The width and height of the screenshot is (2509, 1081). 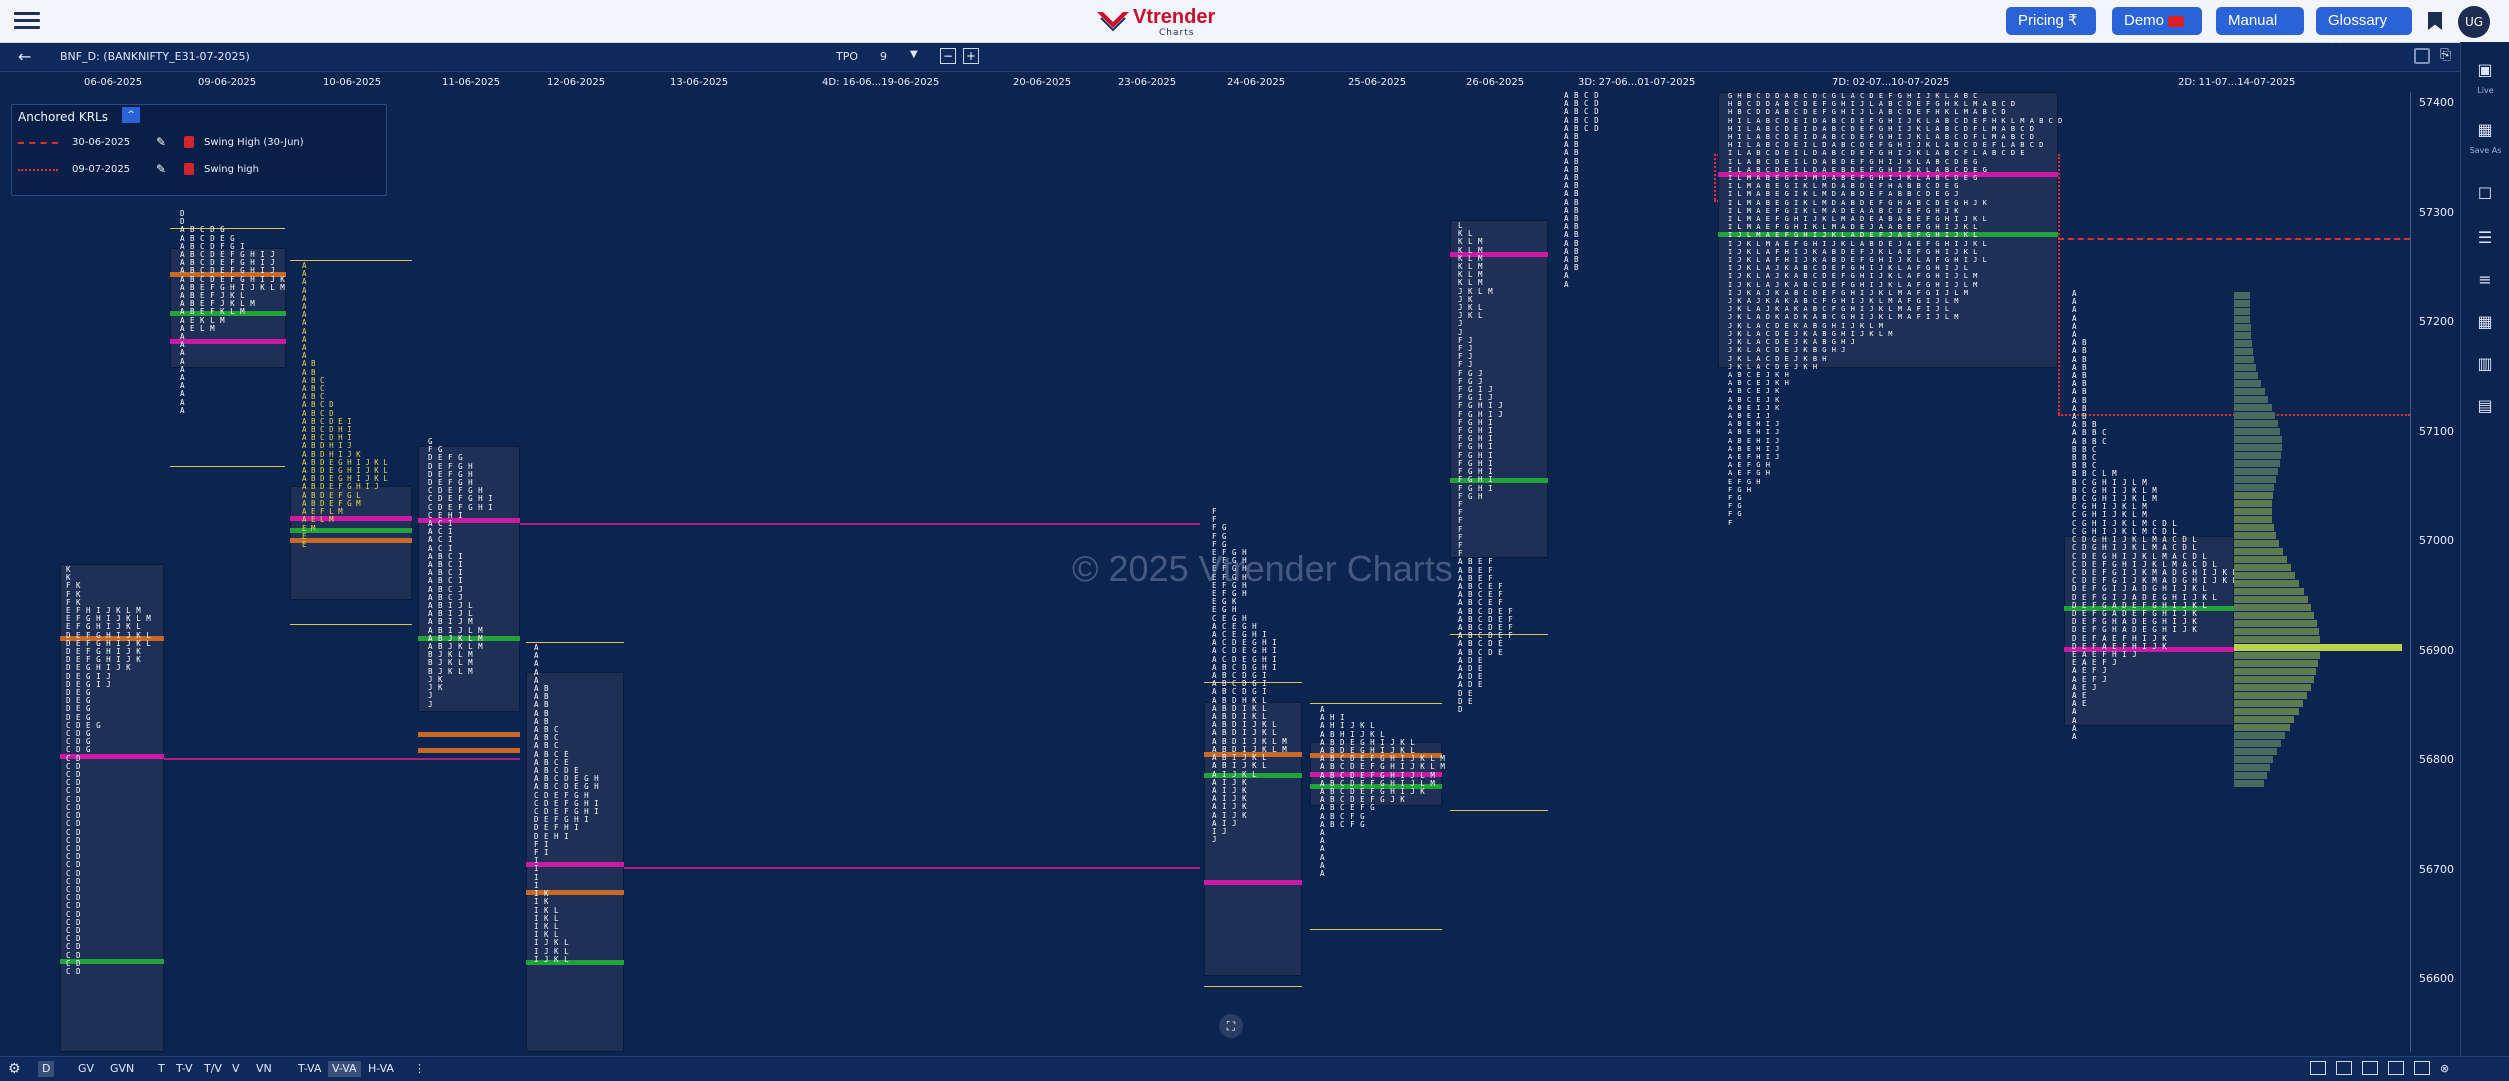 What do you see at coordinates (27, 21) in the screenshot?
I see `menu-icon` at bounding box center [27, 21].